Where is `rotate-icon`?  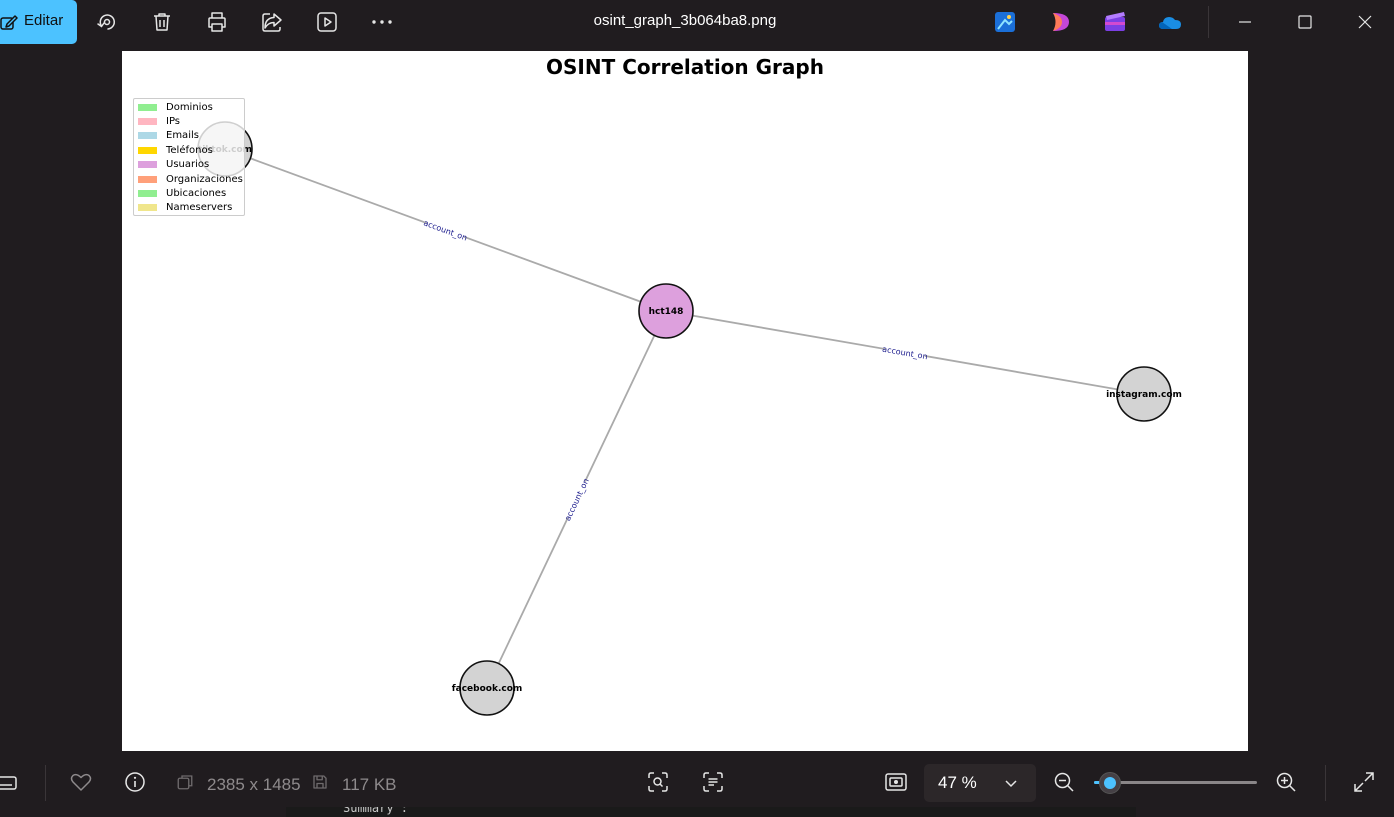
rotate-icon is located at coordinates (107, 22).